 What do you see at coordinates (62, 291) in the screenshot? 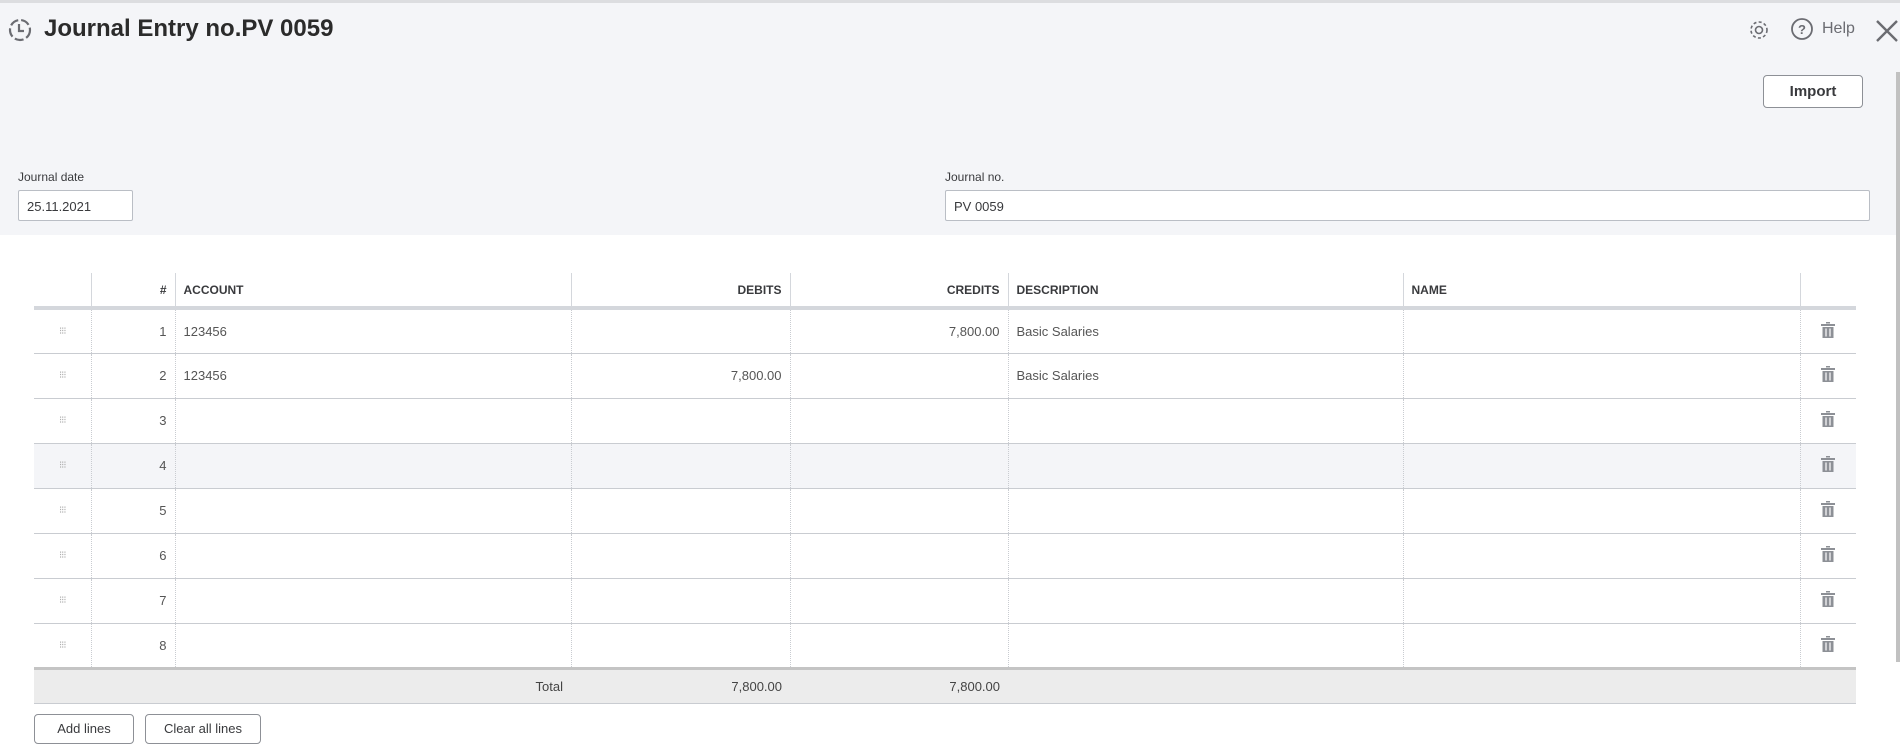
I see `col-drag` at bounding box center [62, 291].